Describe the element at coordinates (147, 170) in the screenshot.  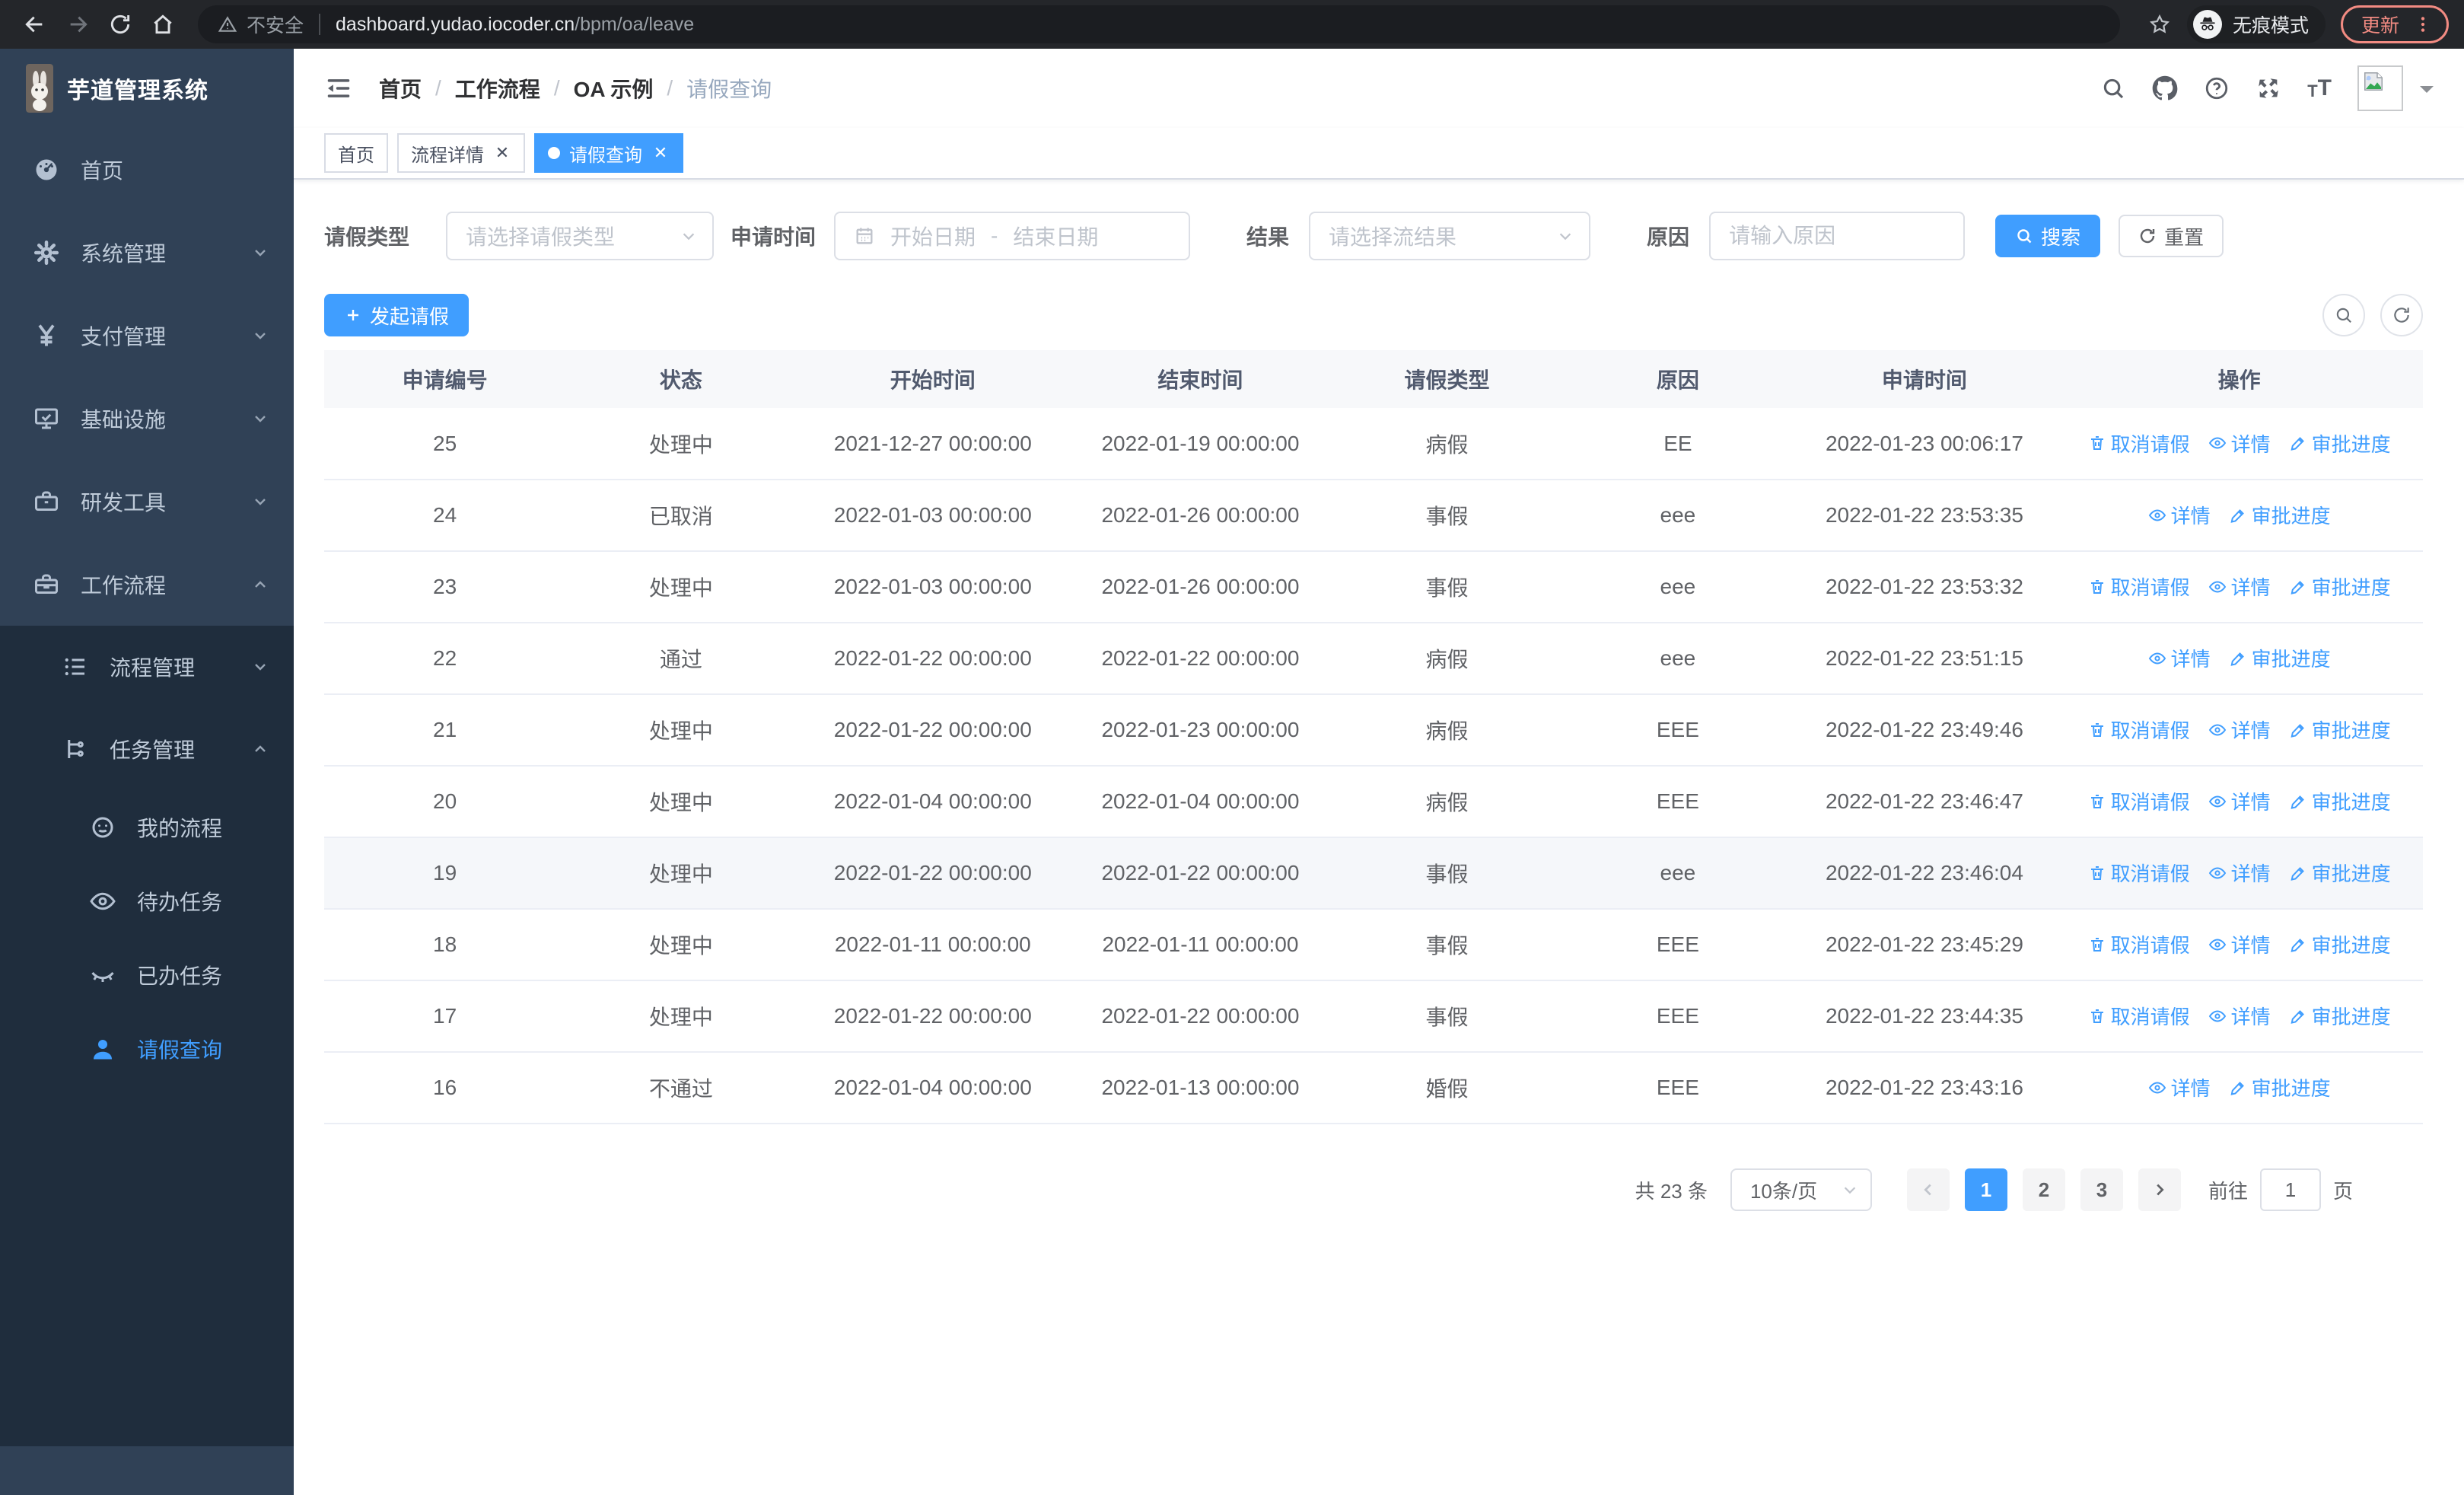
I see `sidebar-item-首页: 首页` at that location.